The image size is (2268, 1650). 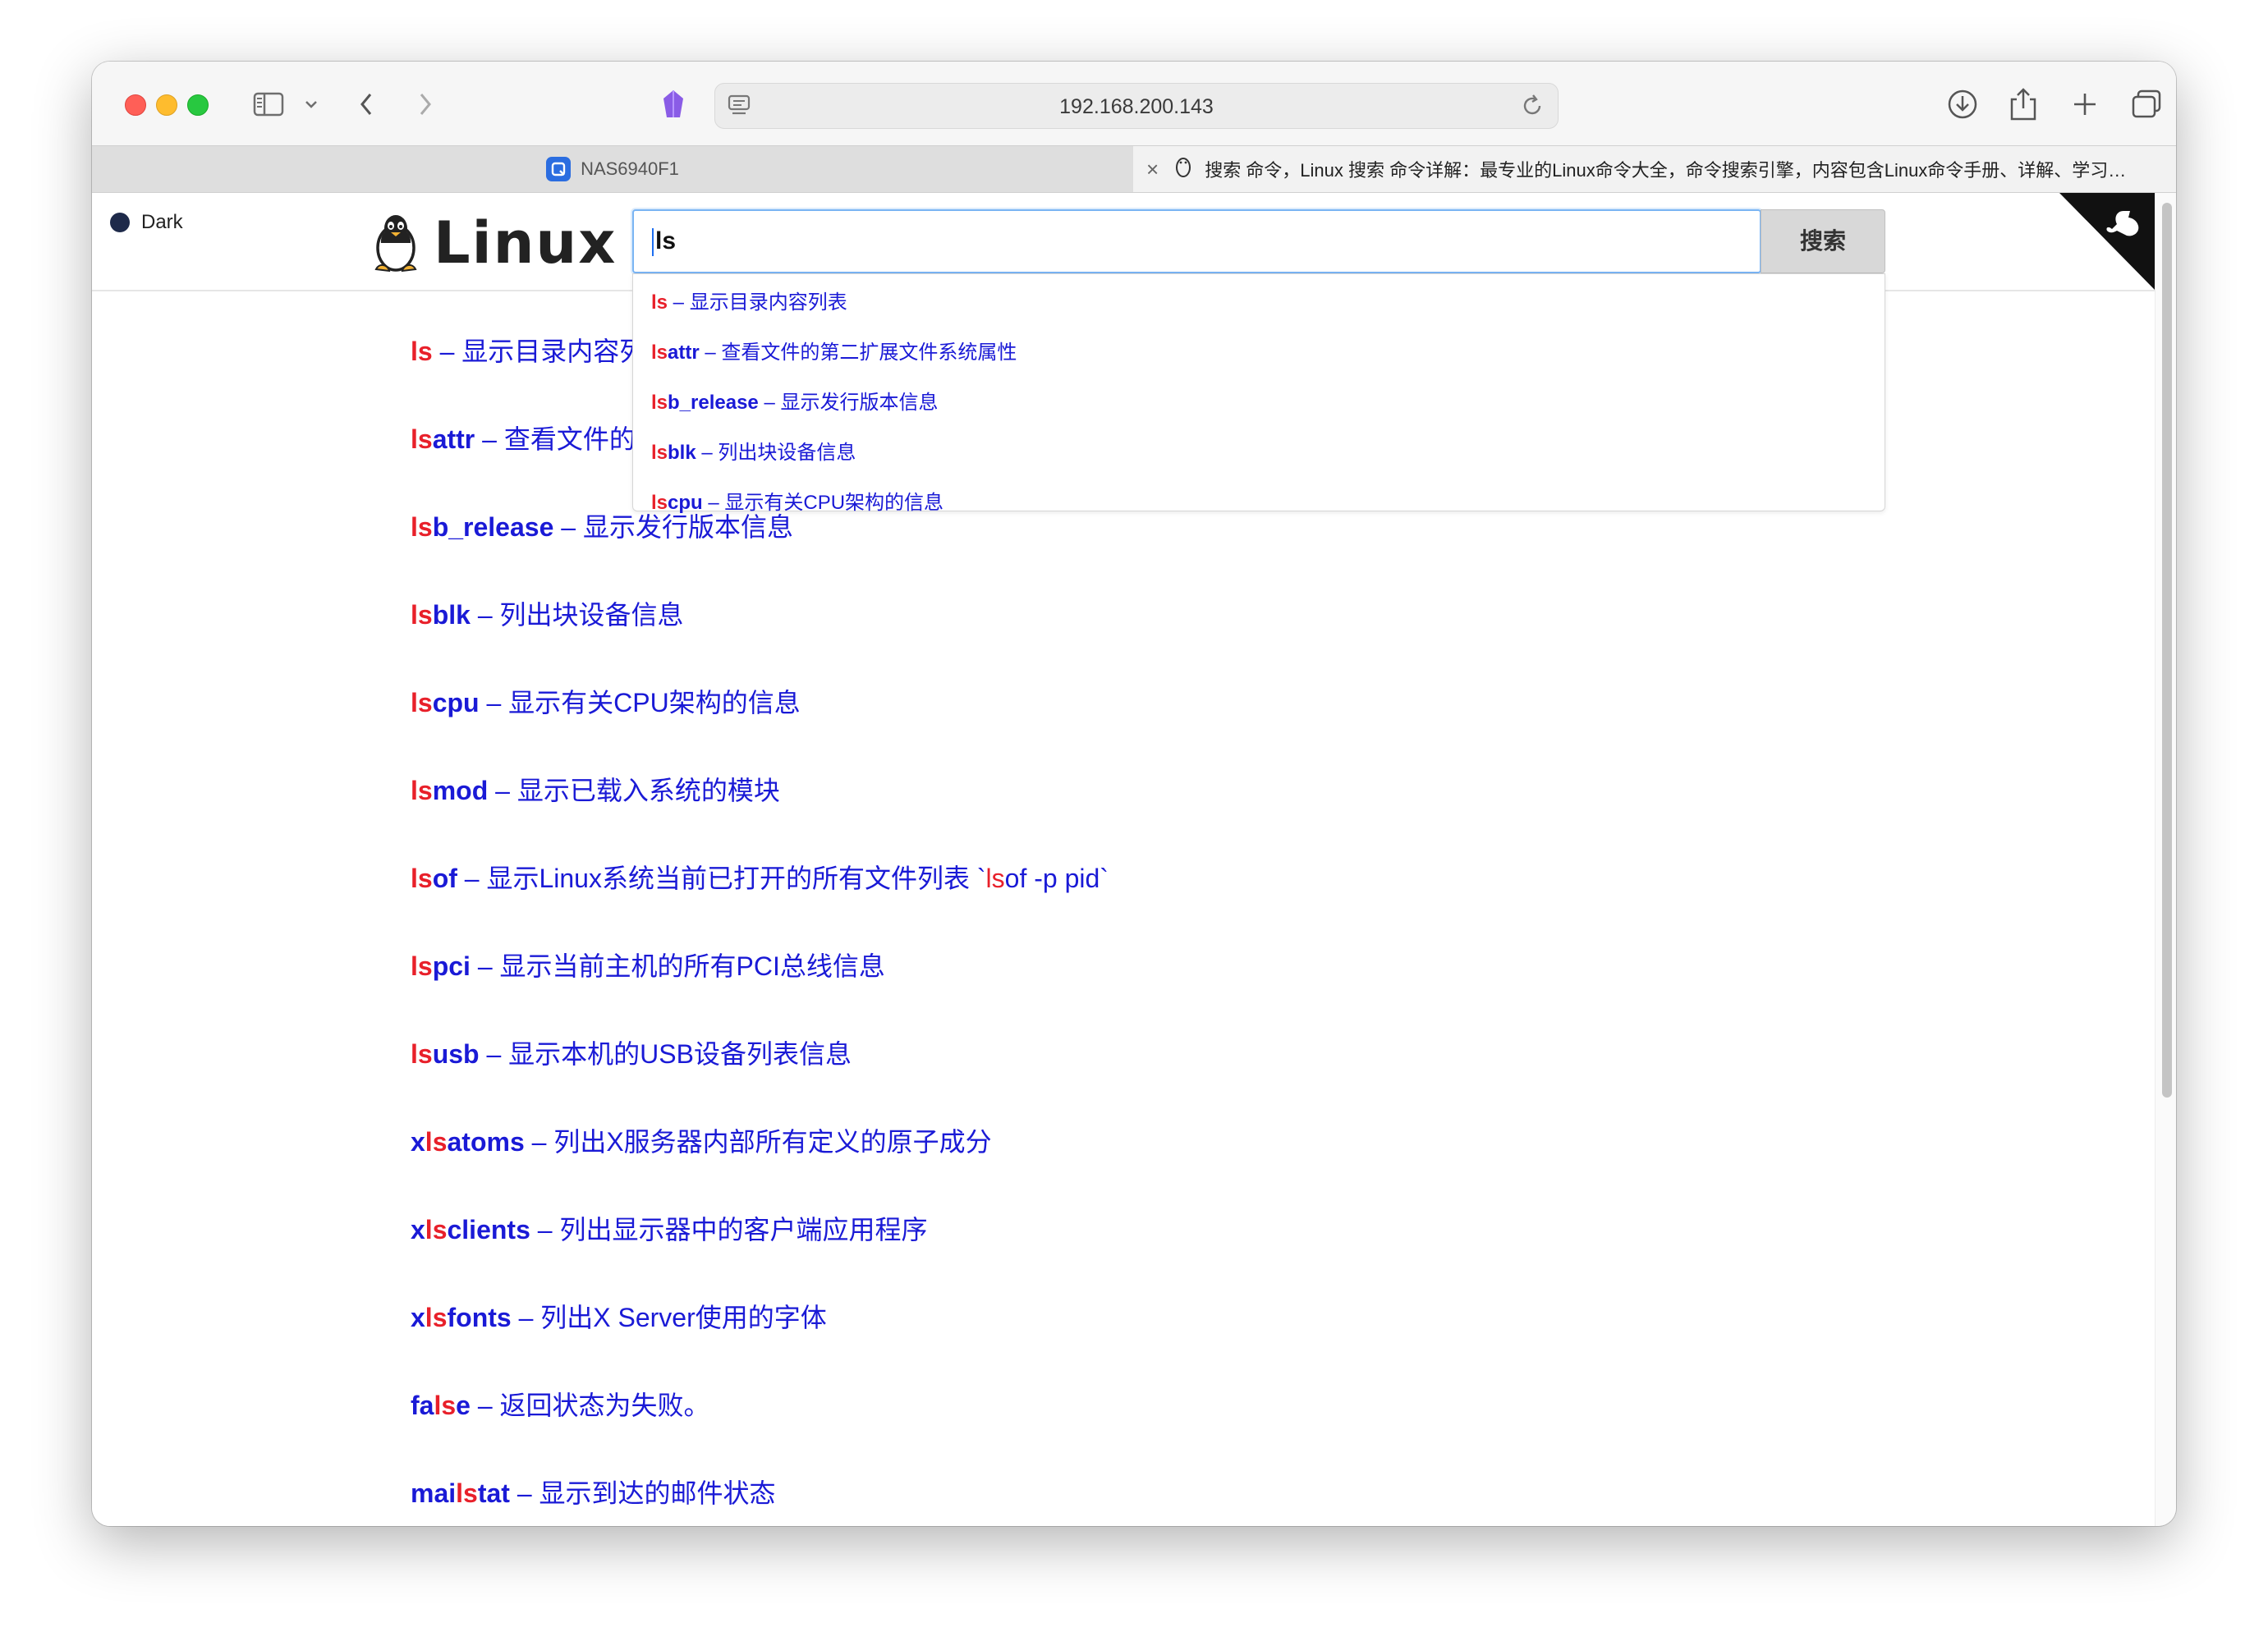 I want to click on result-command: xlsfonts, so click(x=461, y=1317).